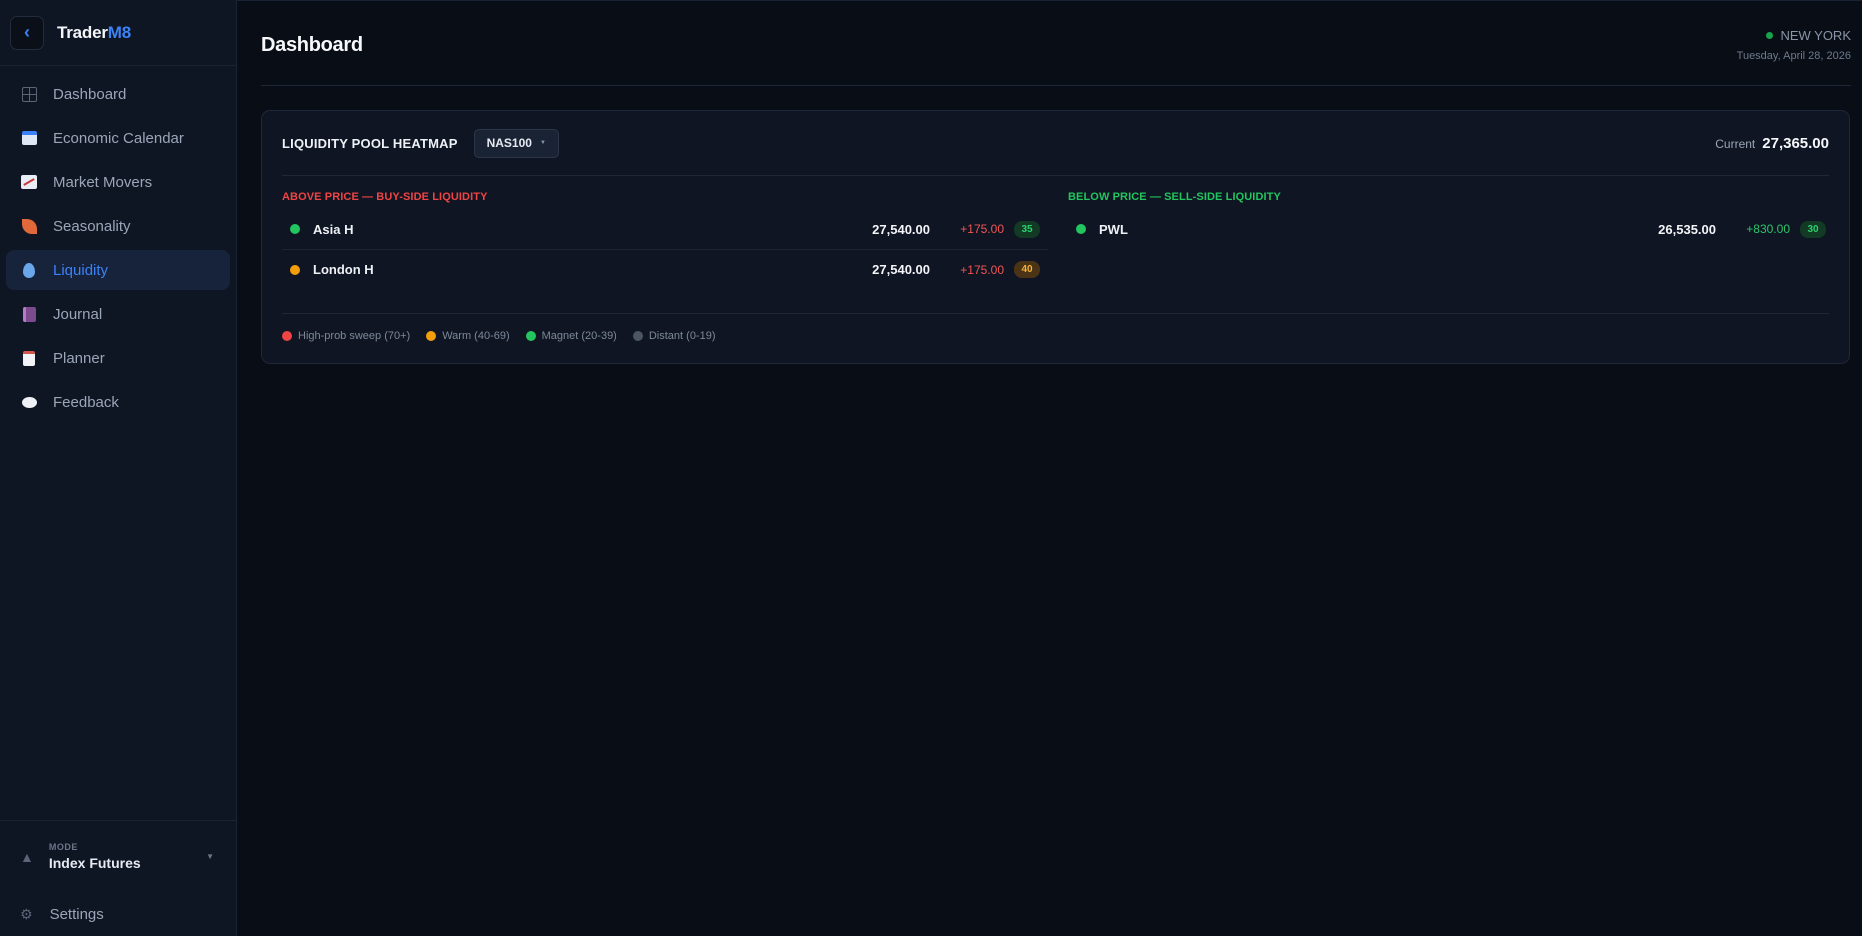 The width and height of the screenshot is (1862, 936). What do you see at coordinates (385, 197) in the screenshot?
I see `buy-side-heading: ABOVE PRICE — BUY-SIDE LIQUIDITY` at bounding box center [385, 197].